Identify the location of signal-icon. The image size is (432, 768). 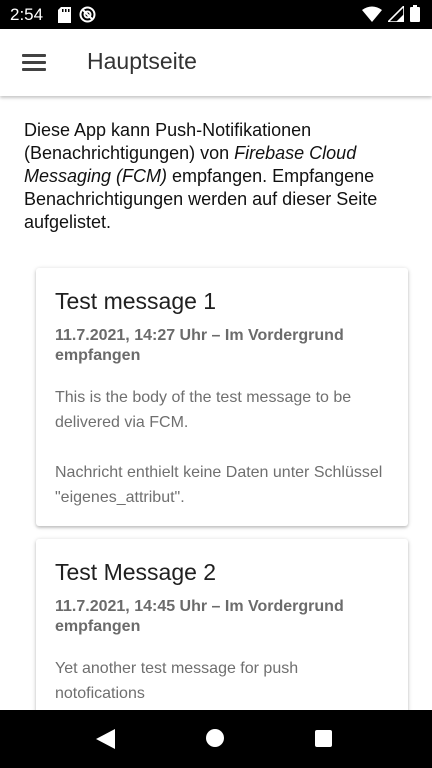
(395, 15).